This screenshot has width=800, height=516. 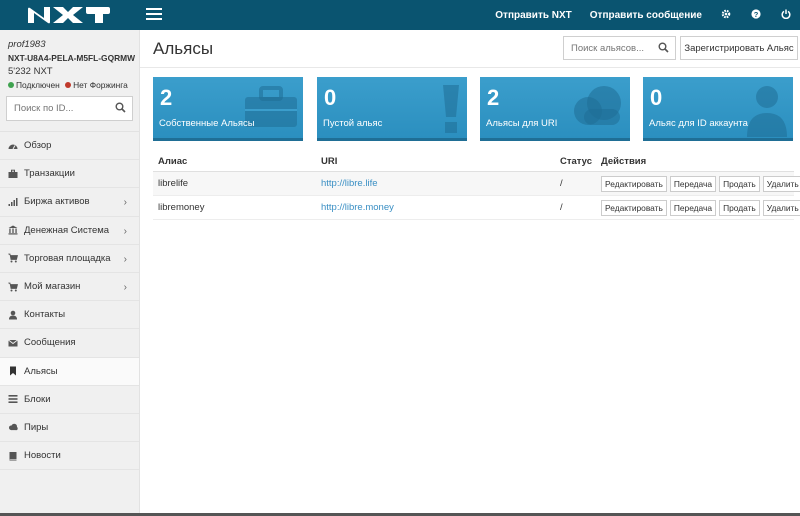 What do you see at coordinates (13, 202) in the screenshot?
I see `signal-icon` at bounding box center [13, 202].